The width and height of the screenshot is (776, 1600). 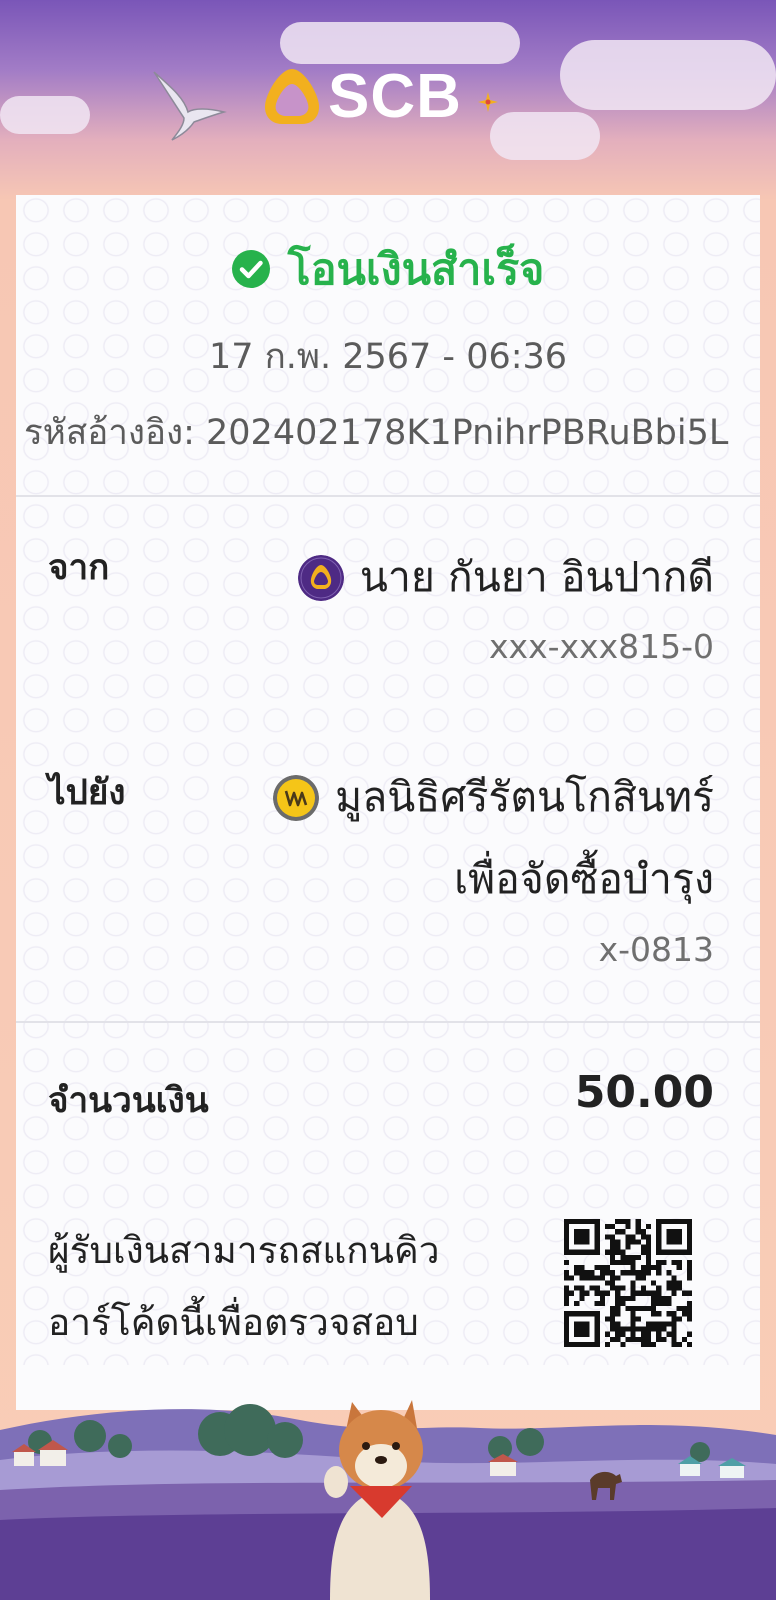 I want to click on recipient-row: มูลนิธิศรีรัตนโกสินทร์, so click(x=493, y=797).